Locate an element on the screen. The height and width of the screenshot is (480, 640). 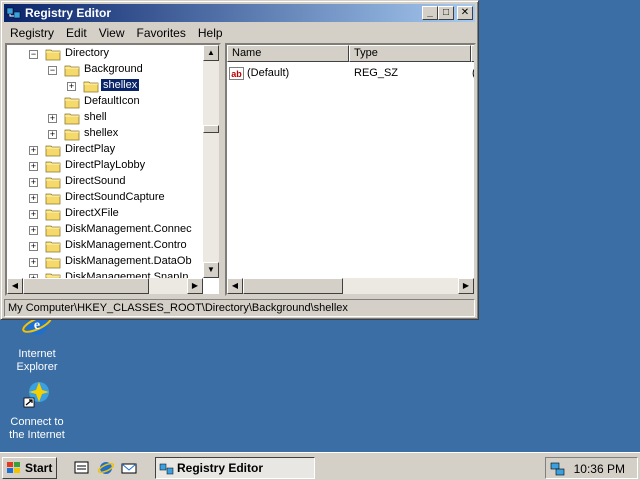
tree-node-label: DefaultIcon is located at coordinates (112, 101).